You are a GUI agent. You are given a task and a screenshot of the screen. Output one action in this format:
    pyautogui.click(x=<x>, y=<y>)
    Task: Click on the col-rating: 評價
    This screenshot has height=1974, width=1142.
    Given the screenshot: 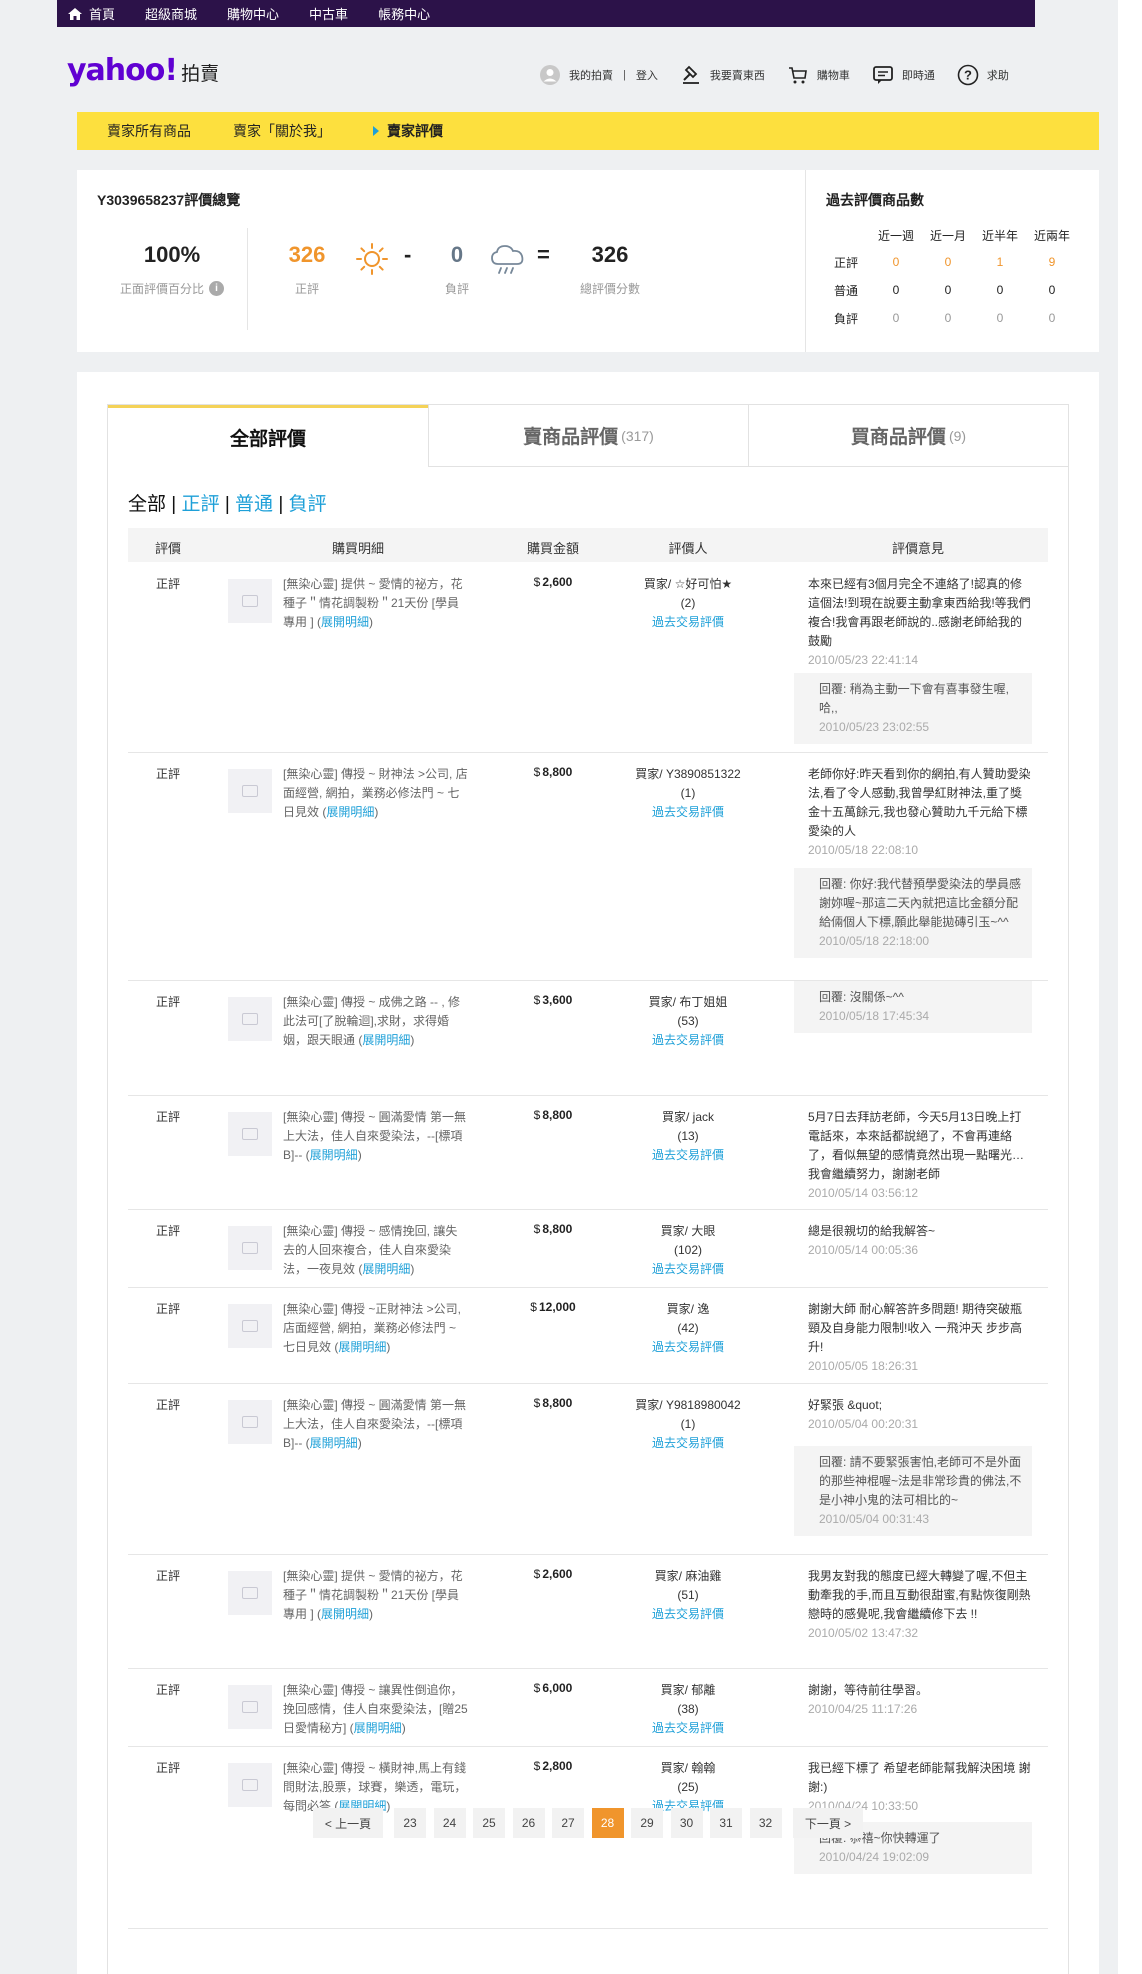 What is the action you would take?
    pyautogui.click(x=167, y=548)
    